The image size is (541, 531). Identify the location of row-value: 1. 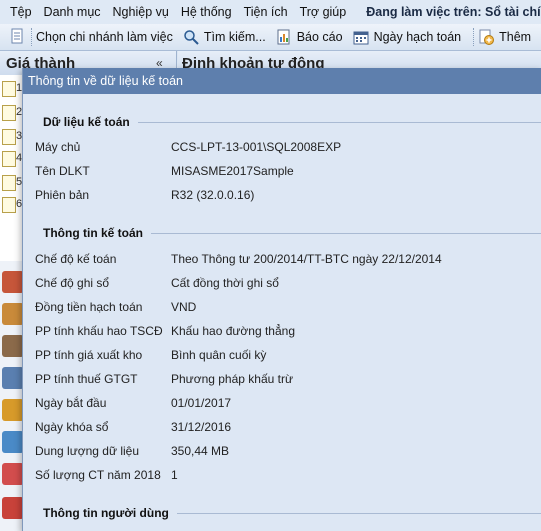
(174, 475).